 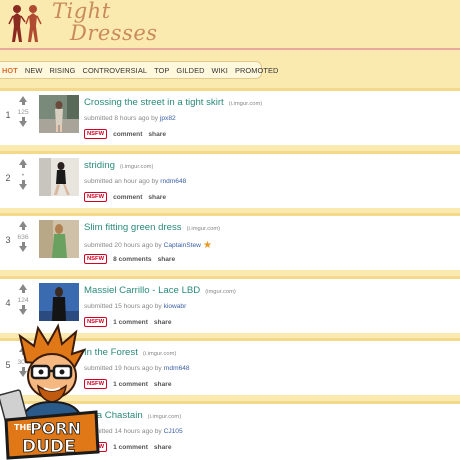 What do you see at coordinates (55, 428) in the screenshot?
I see `watermark-line2: PORN` at bounding box center [55, 428].